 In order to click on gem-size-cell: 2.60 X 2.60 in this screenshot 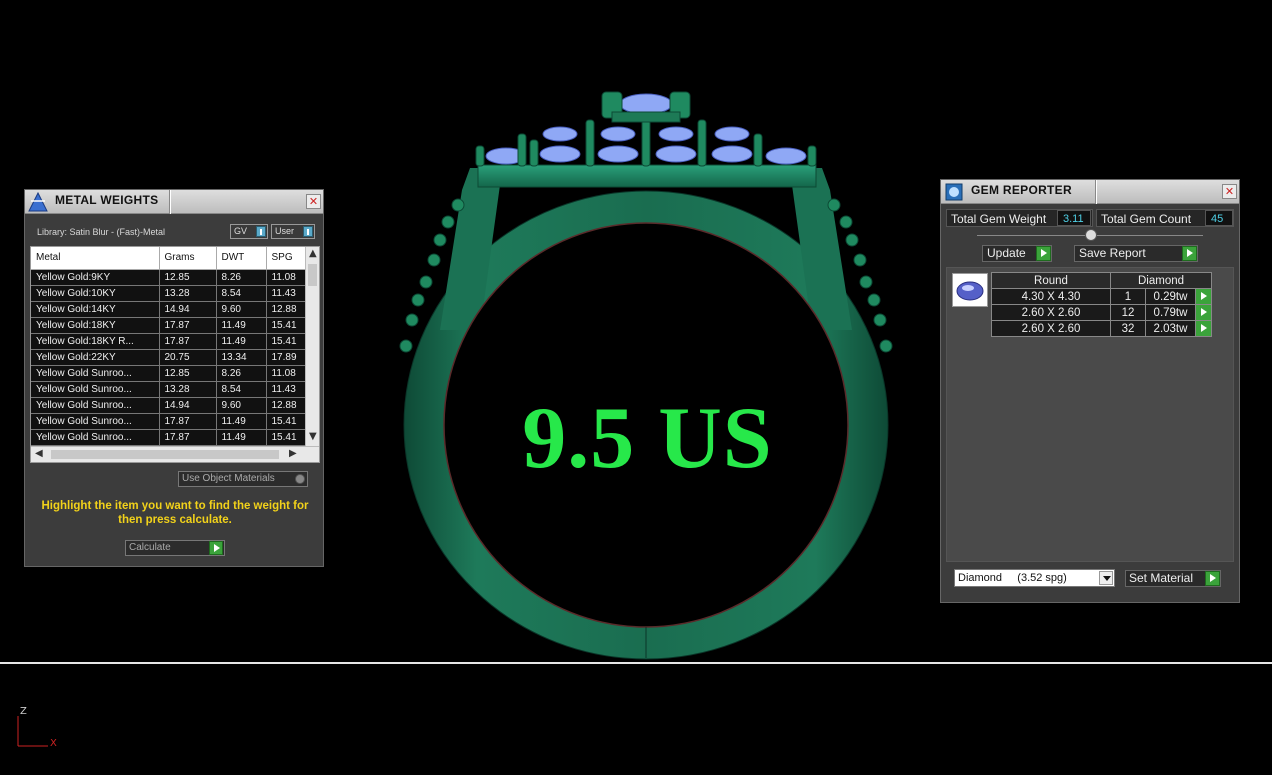, I will do `click(1051, 328)`.